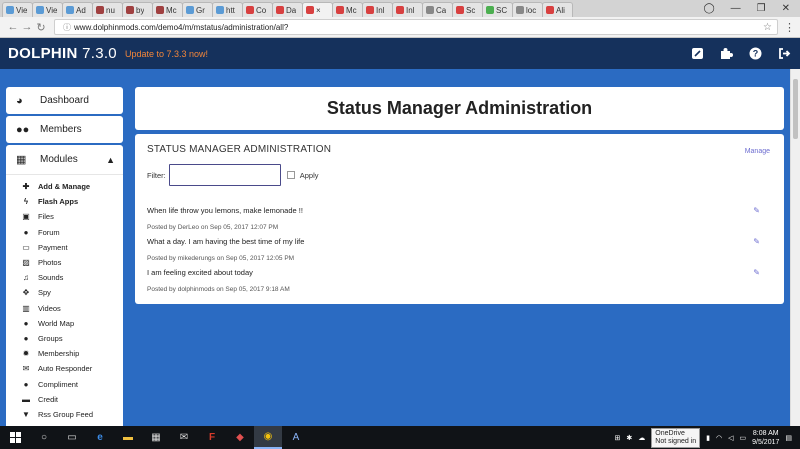 The image size is (800, 449). Describe the element at coordinates (719, 438) in the screenshot. I see `wifi-icon: ◠` at that location.